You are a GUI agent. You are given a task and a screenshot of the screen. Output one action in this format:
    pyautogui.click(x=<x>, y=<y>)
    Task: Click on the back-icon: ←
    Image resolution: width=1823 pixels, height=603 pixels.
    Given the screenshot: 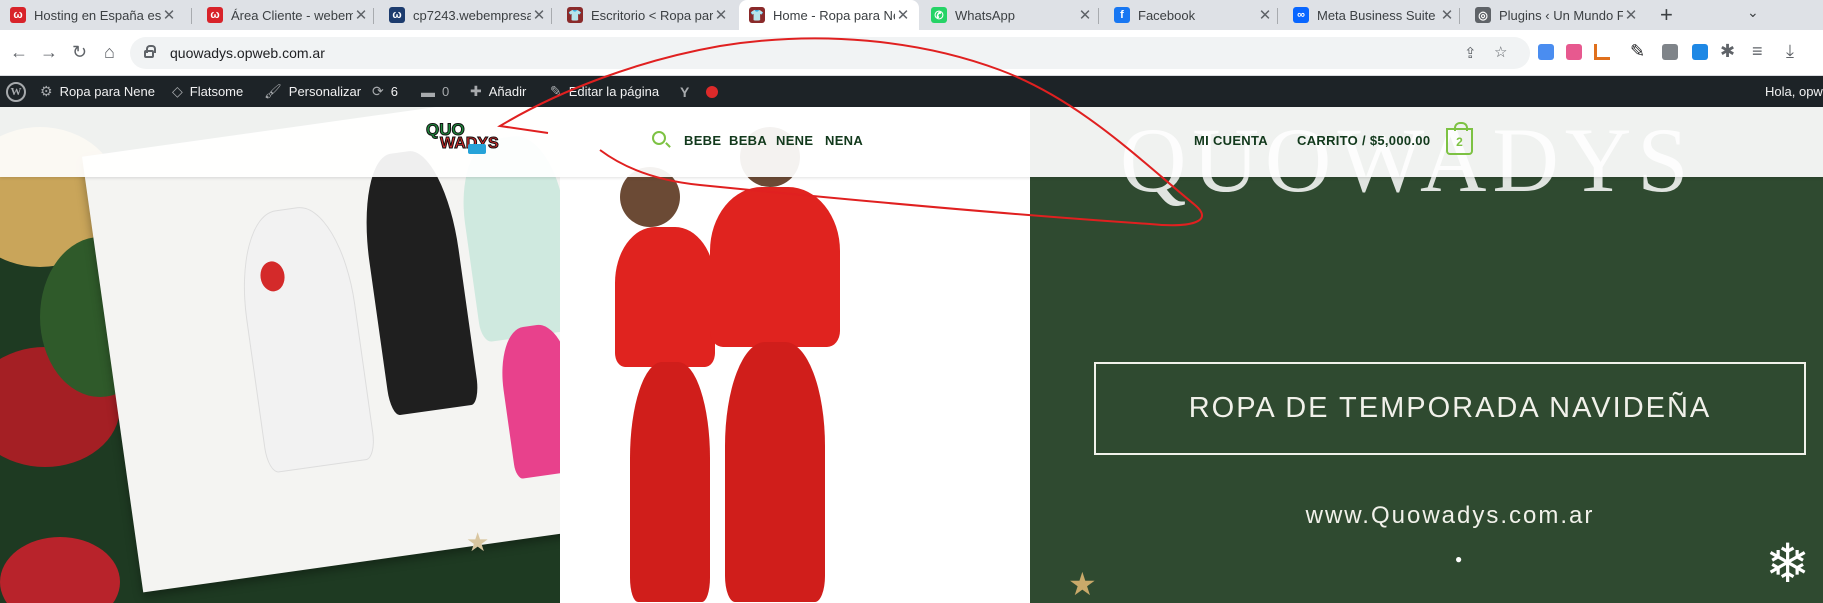 What is the action you would take?
    pyautogui.click(x=19, y=52)
    